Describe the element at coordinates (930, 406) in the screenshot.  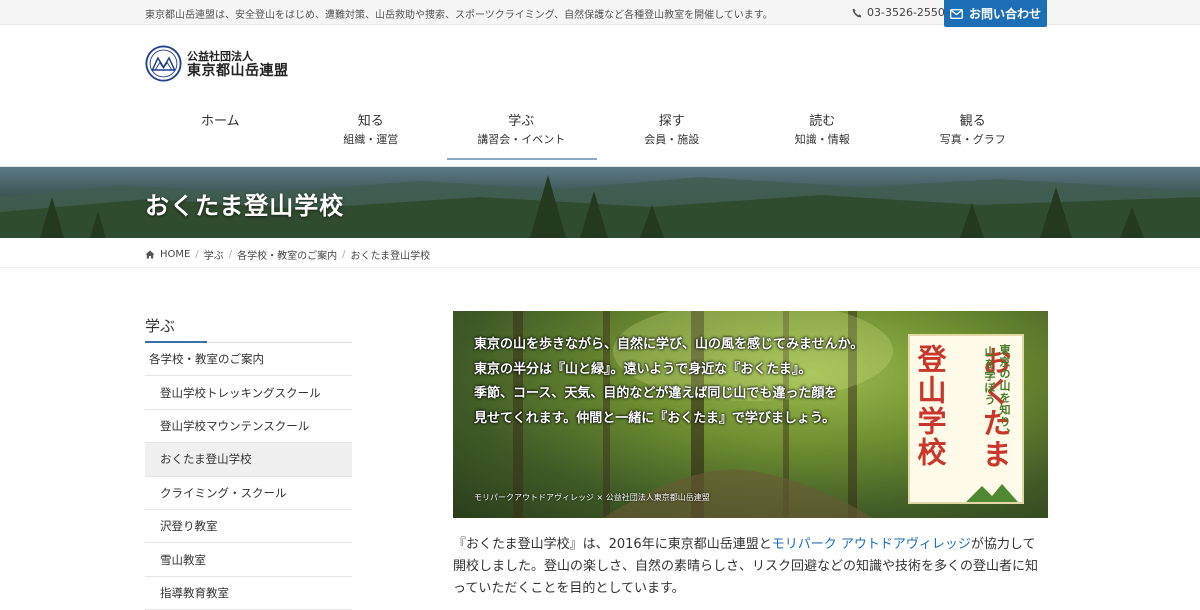
I see `logo-vertical-school: 登山学校` at that location.